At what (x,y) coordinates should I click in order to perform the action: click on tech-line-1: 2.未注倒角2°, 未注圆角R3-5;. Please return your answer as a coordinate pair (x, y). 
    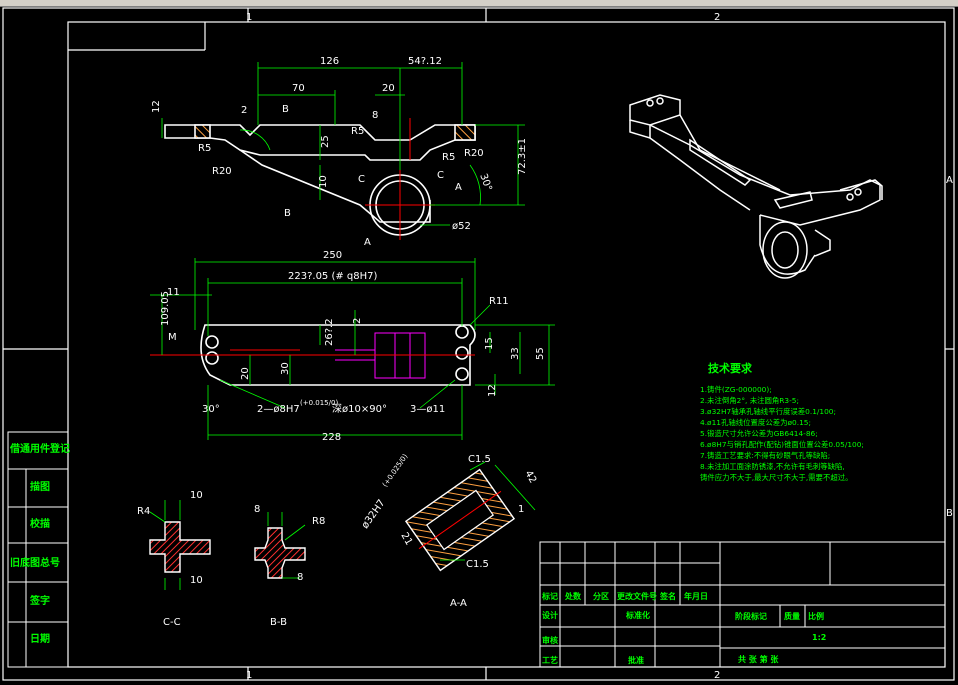
    Looking at the image, I should click on (749, 400).